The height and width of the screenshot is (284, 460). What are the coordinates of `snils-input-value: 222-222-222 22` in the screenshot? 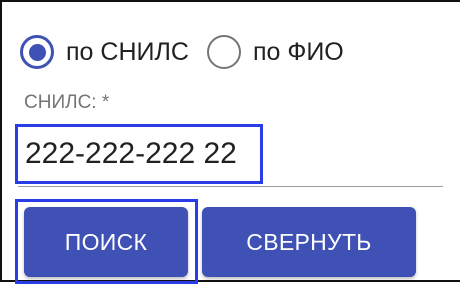 It's located at (131, 153).